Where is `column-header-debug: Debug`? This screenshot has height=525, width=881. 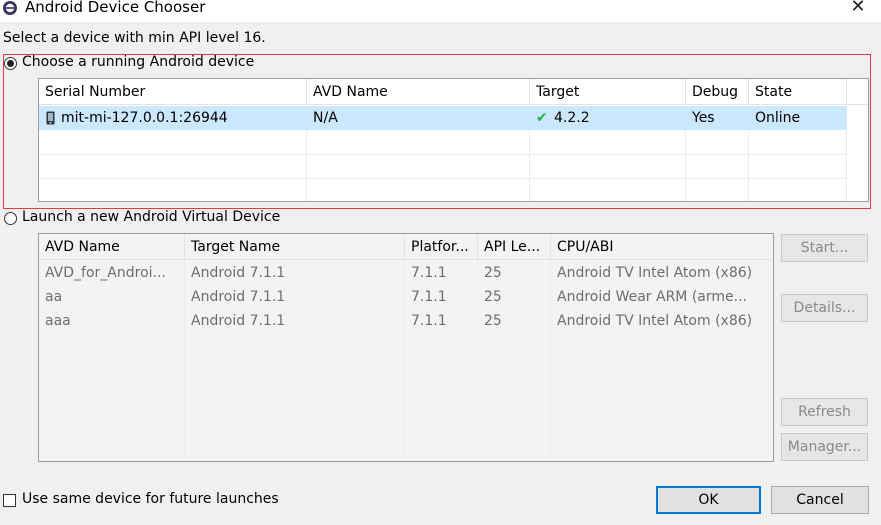 column-header-debug: Debug is located at coordinates (717, 92).